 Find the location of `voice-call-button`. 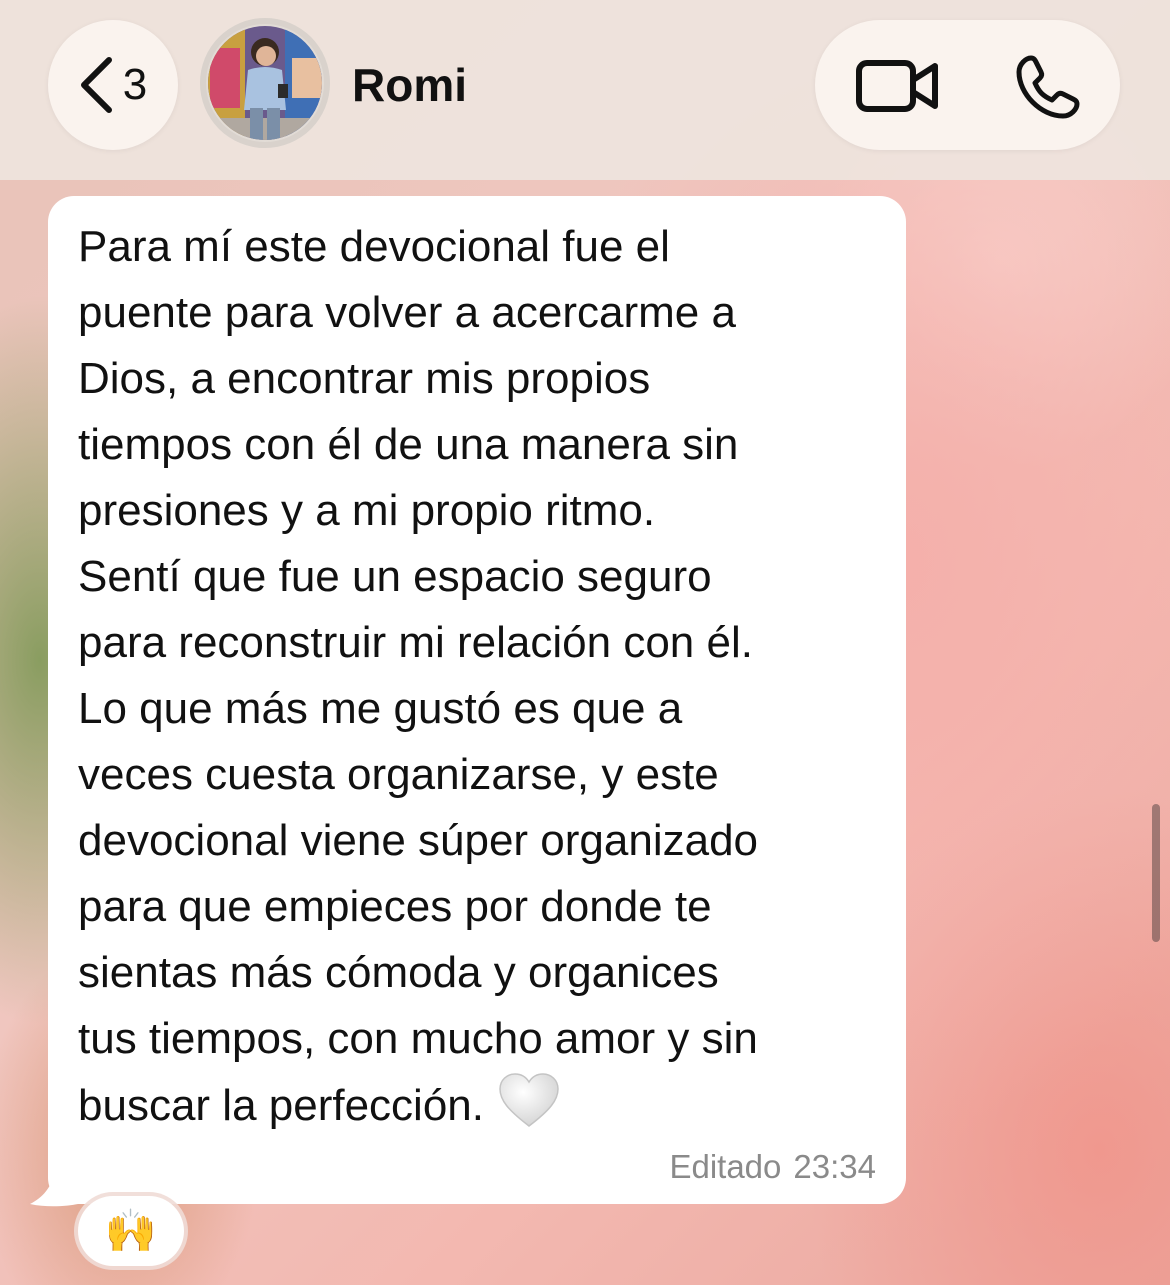

voice-call-button is located at coordinates (1048, 87).